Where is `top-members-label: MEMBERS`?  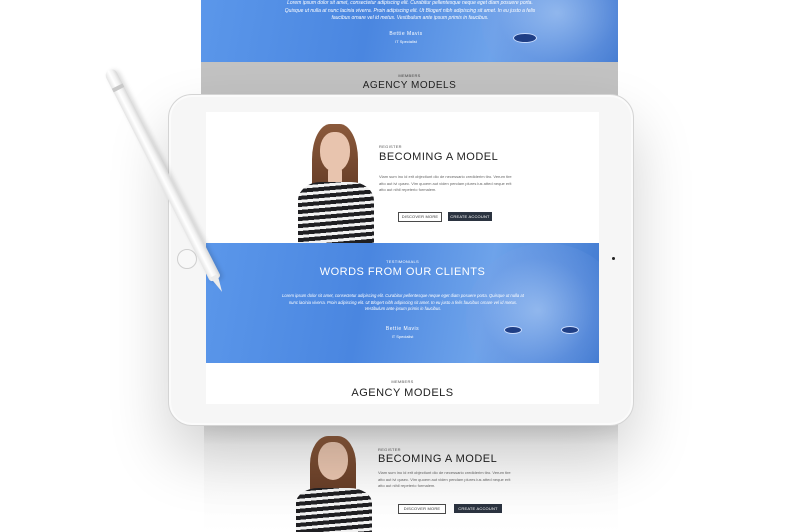
top-members-label: MEMBERS is located at coordinates (409, 75).